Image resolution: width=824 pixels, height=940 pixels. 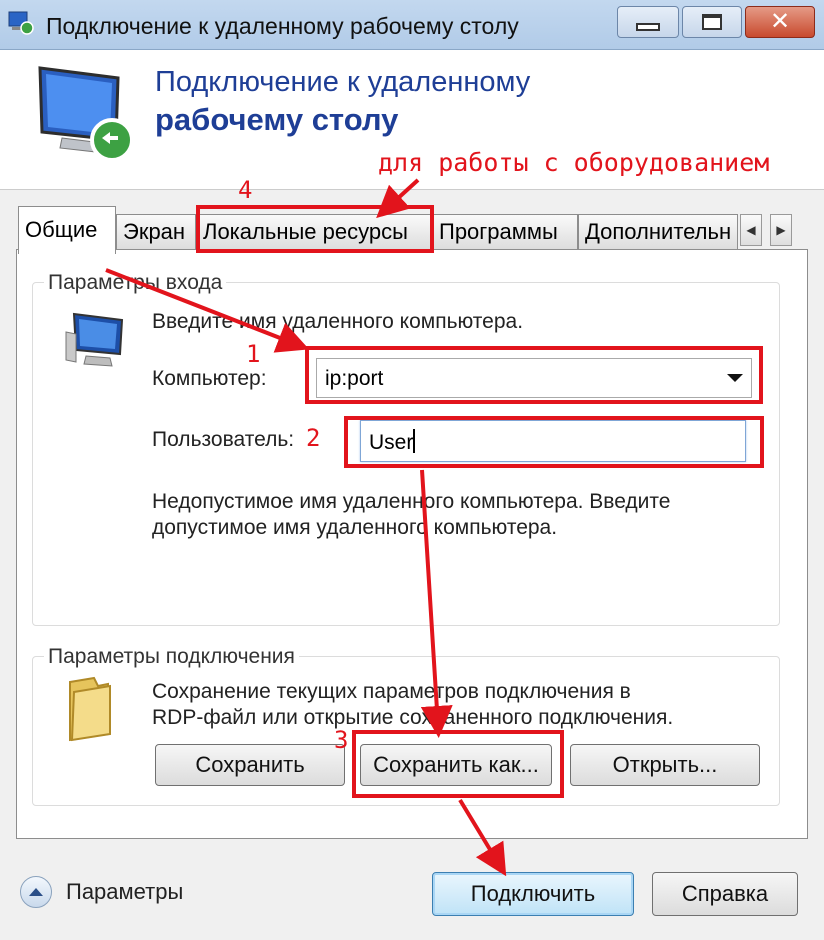 I want to click on close-icon: ✕, so click(x=780, y=21).